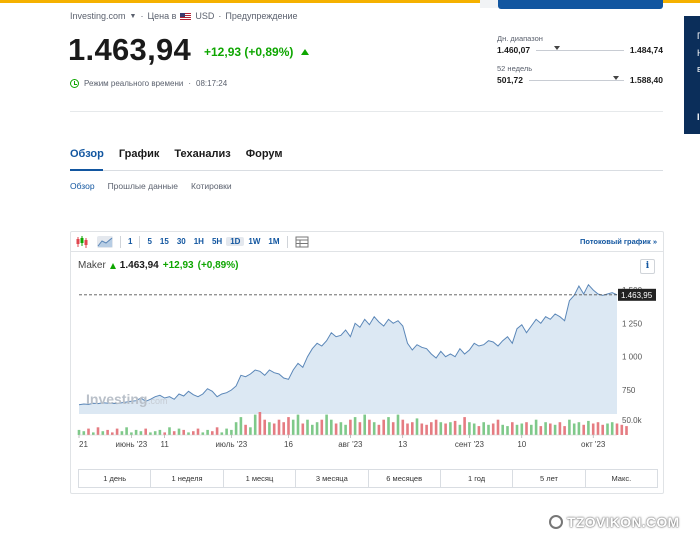 The width and height of the screenshot is (700, 536). I want to click on area-chart-icon, so click(105, 241).